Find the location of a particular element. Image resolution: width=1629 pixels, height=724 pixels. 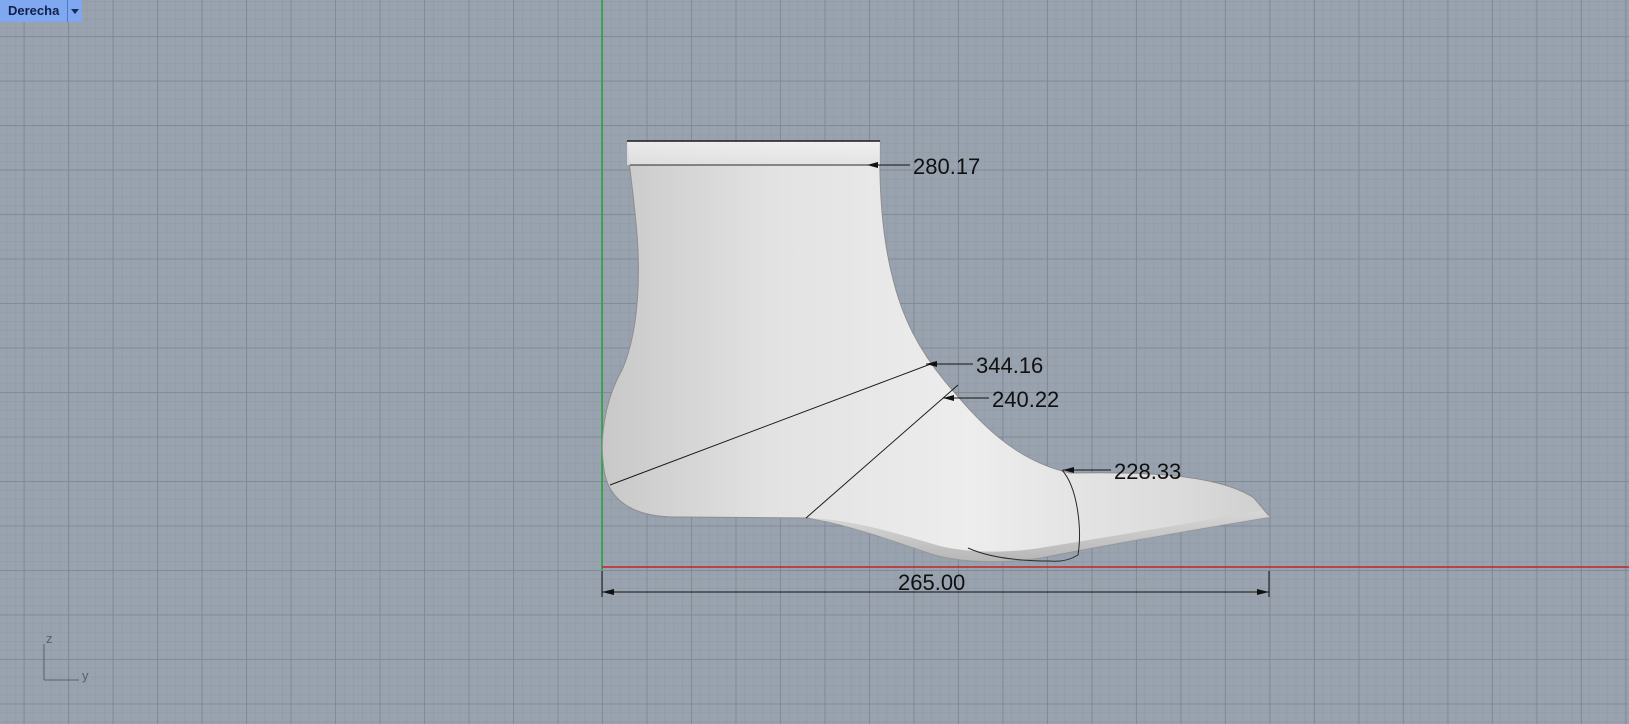

dim-heel-diagonal-value: 344.16 is located at coordinates (1009, 365).